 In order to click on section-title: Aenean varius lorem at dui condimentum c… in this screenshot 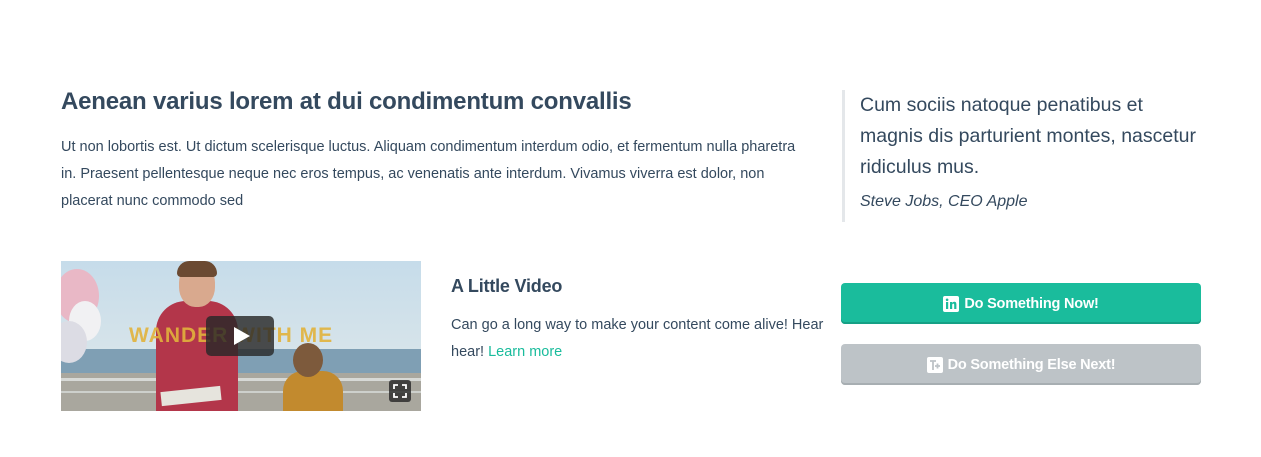, I will do `click(346, 101)`.